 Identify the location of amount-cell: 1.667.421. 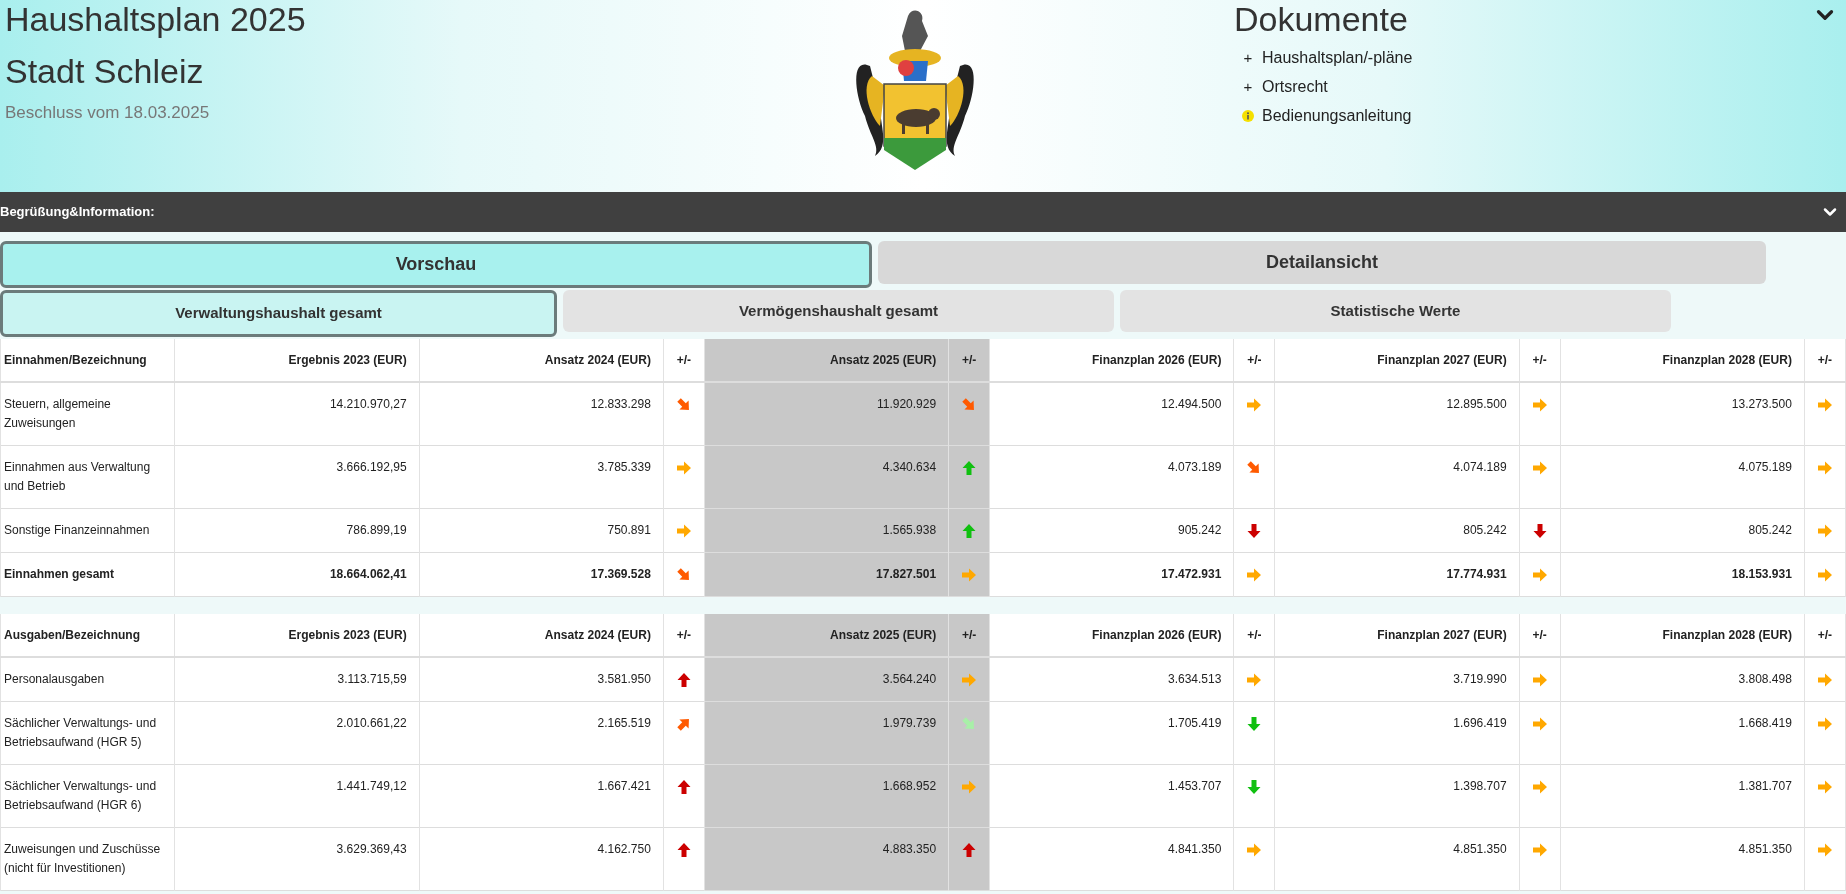
(541, 796).